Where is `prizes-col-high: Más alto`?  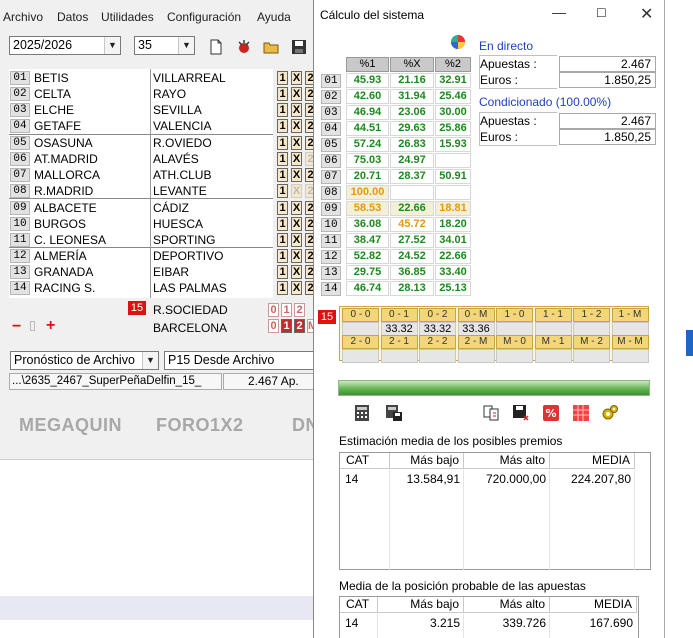
prizes-col-high: Más alto is located at coordinates (507, 461).